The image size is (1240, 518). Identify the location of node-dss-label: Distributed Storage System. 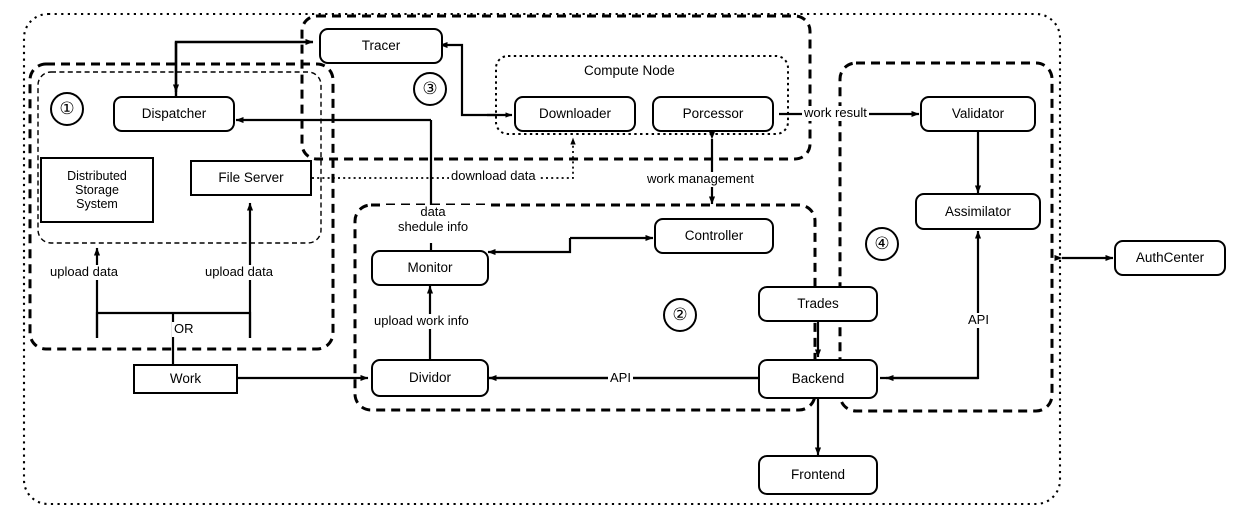
(97, 190).